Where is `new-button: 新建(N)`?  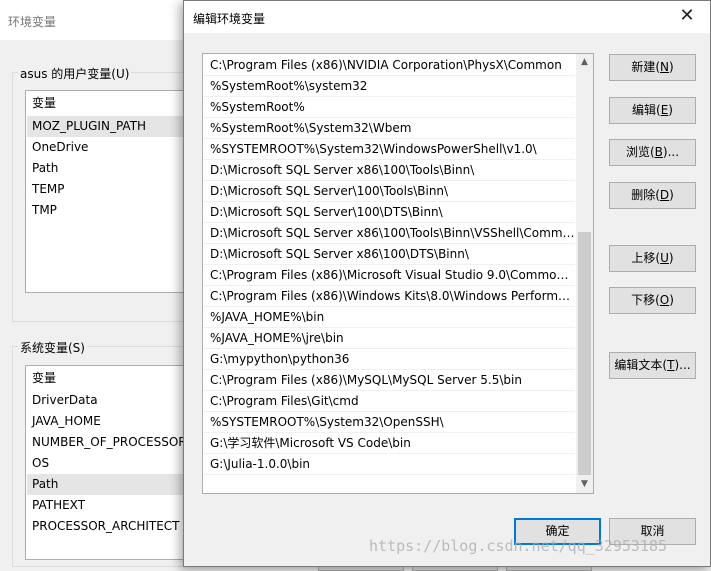
new-button: 新建(N) is located at coordinates (652, 67).